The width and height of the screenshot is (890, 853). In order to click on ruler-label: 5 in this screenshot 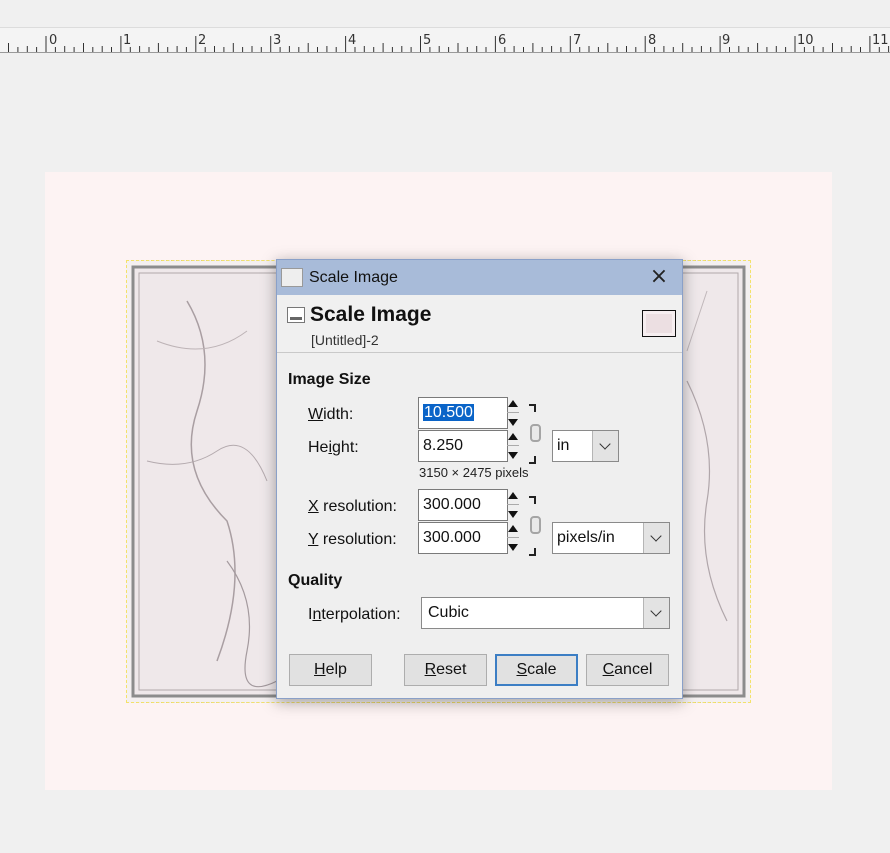, I will do `click(427, 40)`.